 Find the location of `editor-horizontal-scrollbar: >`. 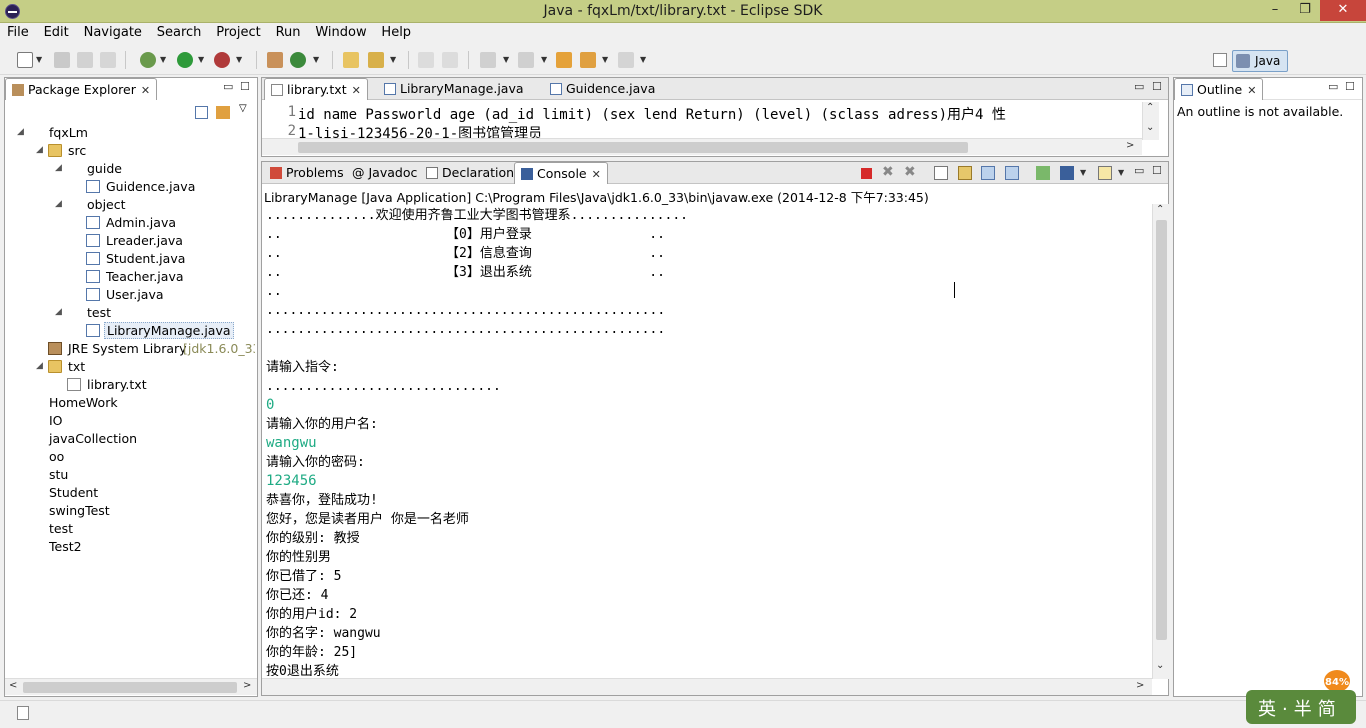

editor-horizontal-scrollbar: > is located at coordinates (702, 146).